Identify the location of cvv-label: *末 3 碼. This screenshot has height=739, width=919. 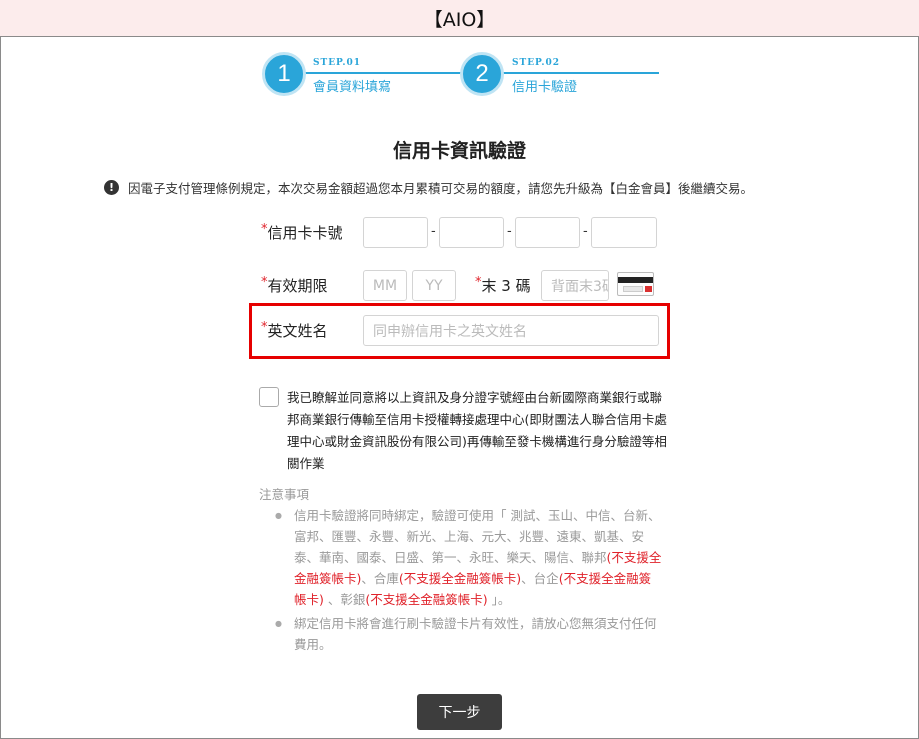
(503, 285).